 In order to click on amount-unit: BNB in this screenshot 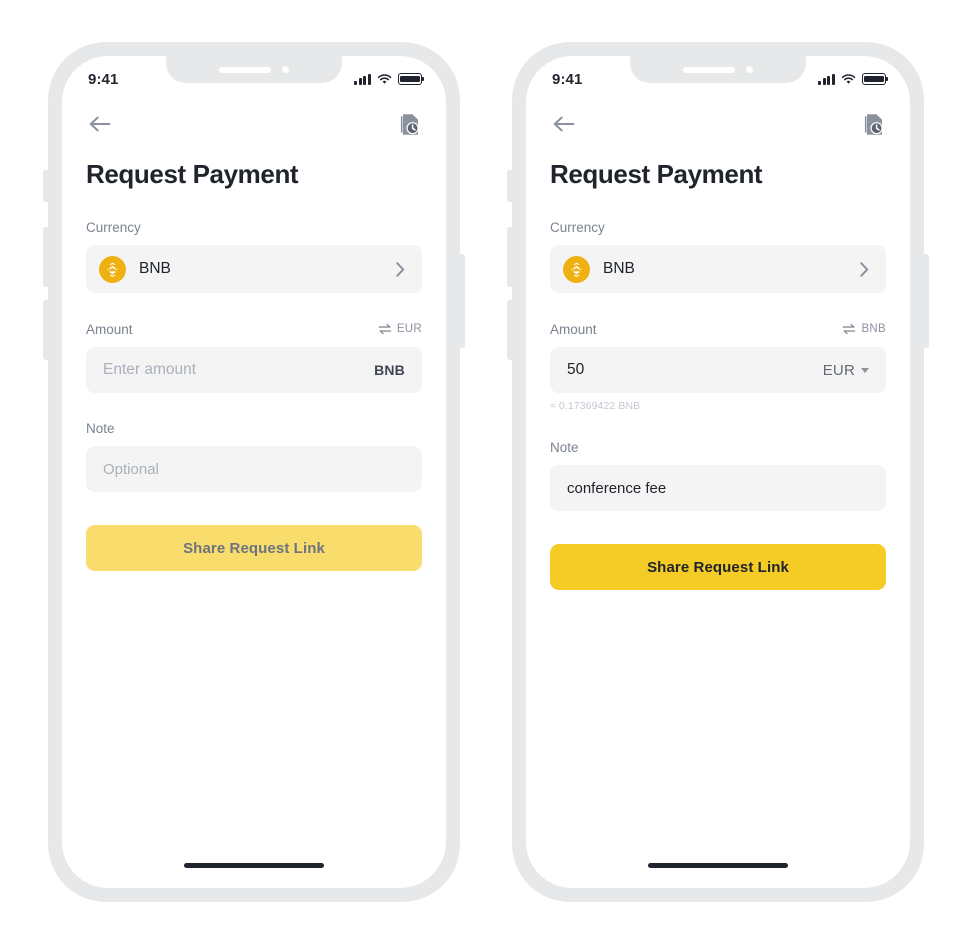, I will do `click(389, 370)`.